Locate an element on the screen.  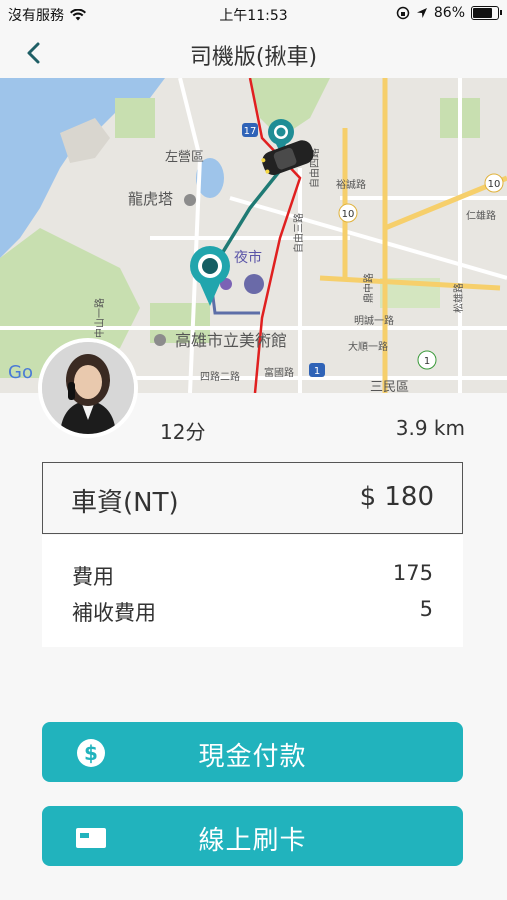
google-logo: Go is located at coordinates (20, 372).